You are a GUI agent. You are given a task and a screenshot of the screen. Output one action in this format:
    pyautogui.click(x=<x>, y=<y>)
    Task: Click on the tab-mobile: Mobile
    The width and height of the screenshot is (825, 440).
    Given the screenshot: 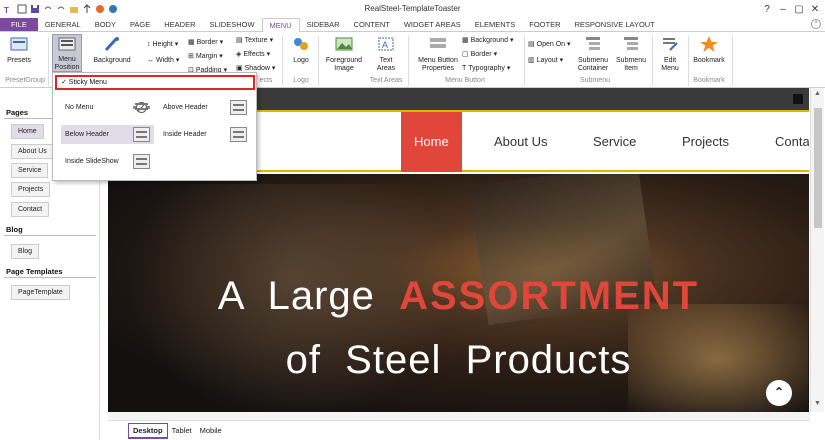 What is the action you would take?
    pyautogui.click(x=211, y=430)
    